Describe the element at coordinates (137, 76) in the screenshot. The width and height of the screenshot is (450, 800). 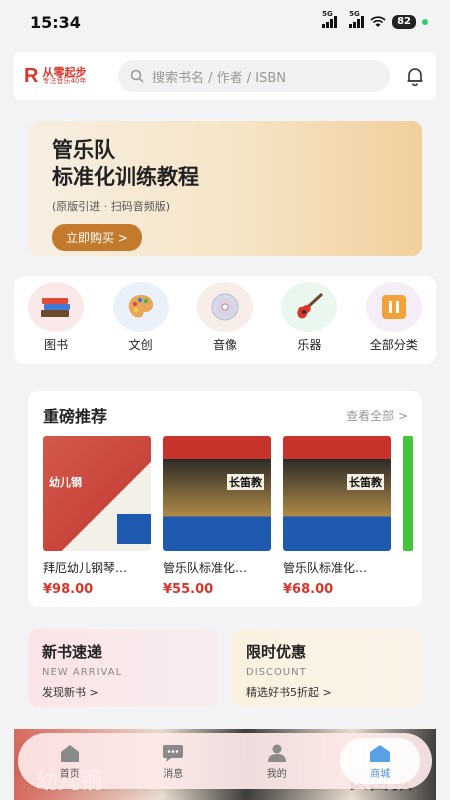
I see `search-icon` at that location.